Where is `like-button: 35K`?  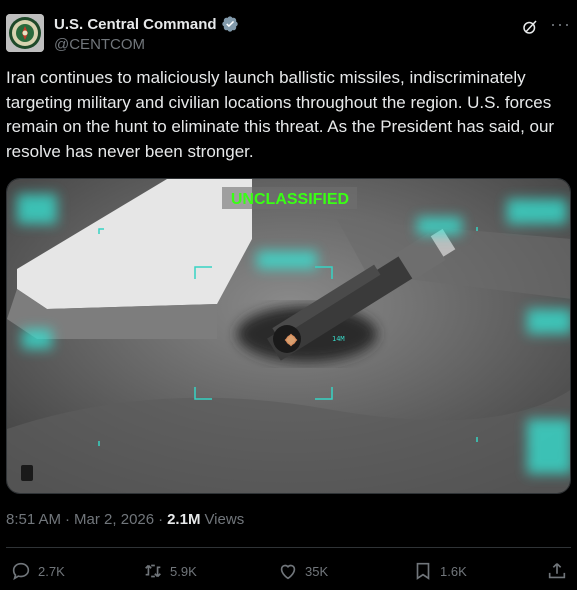
like-button: 35K is located at coordinates (302, 571).